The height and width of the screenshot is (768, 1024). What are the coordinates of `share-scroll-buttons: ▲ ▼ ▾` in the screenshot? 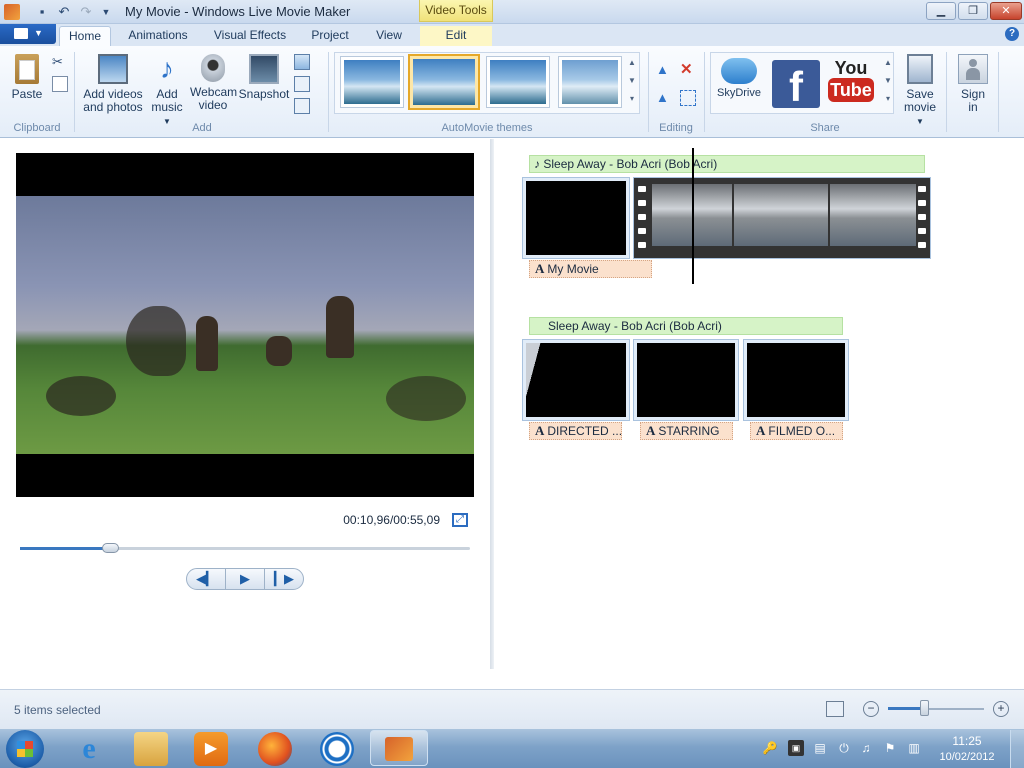 It's located at (888, 82).